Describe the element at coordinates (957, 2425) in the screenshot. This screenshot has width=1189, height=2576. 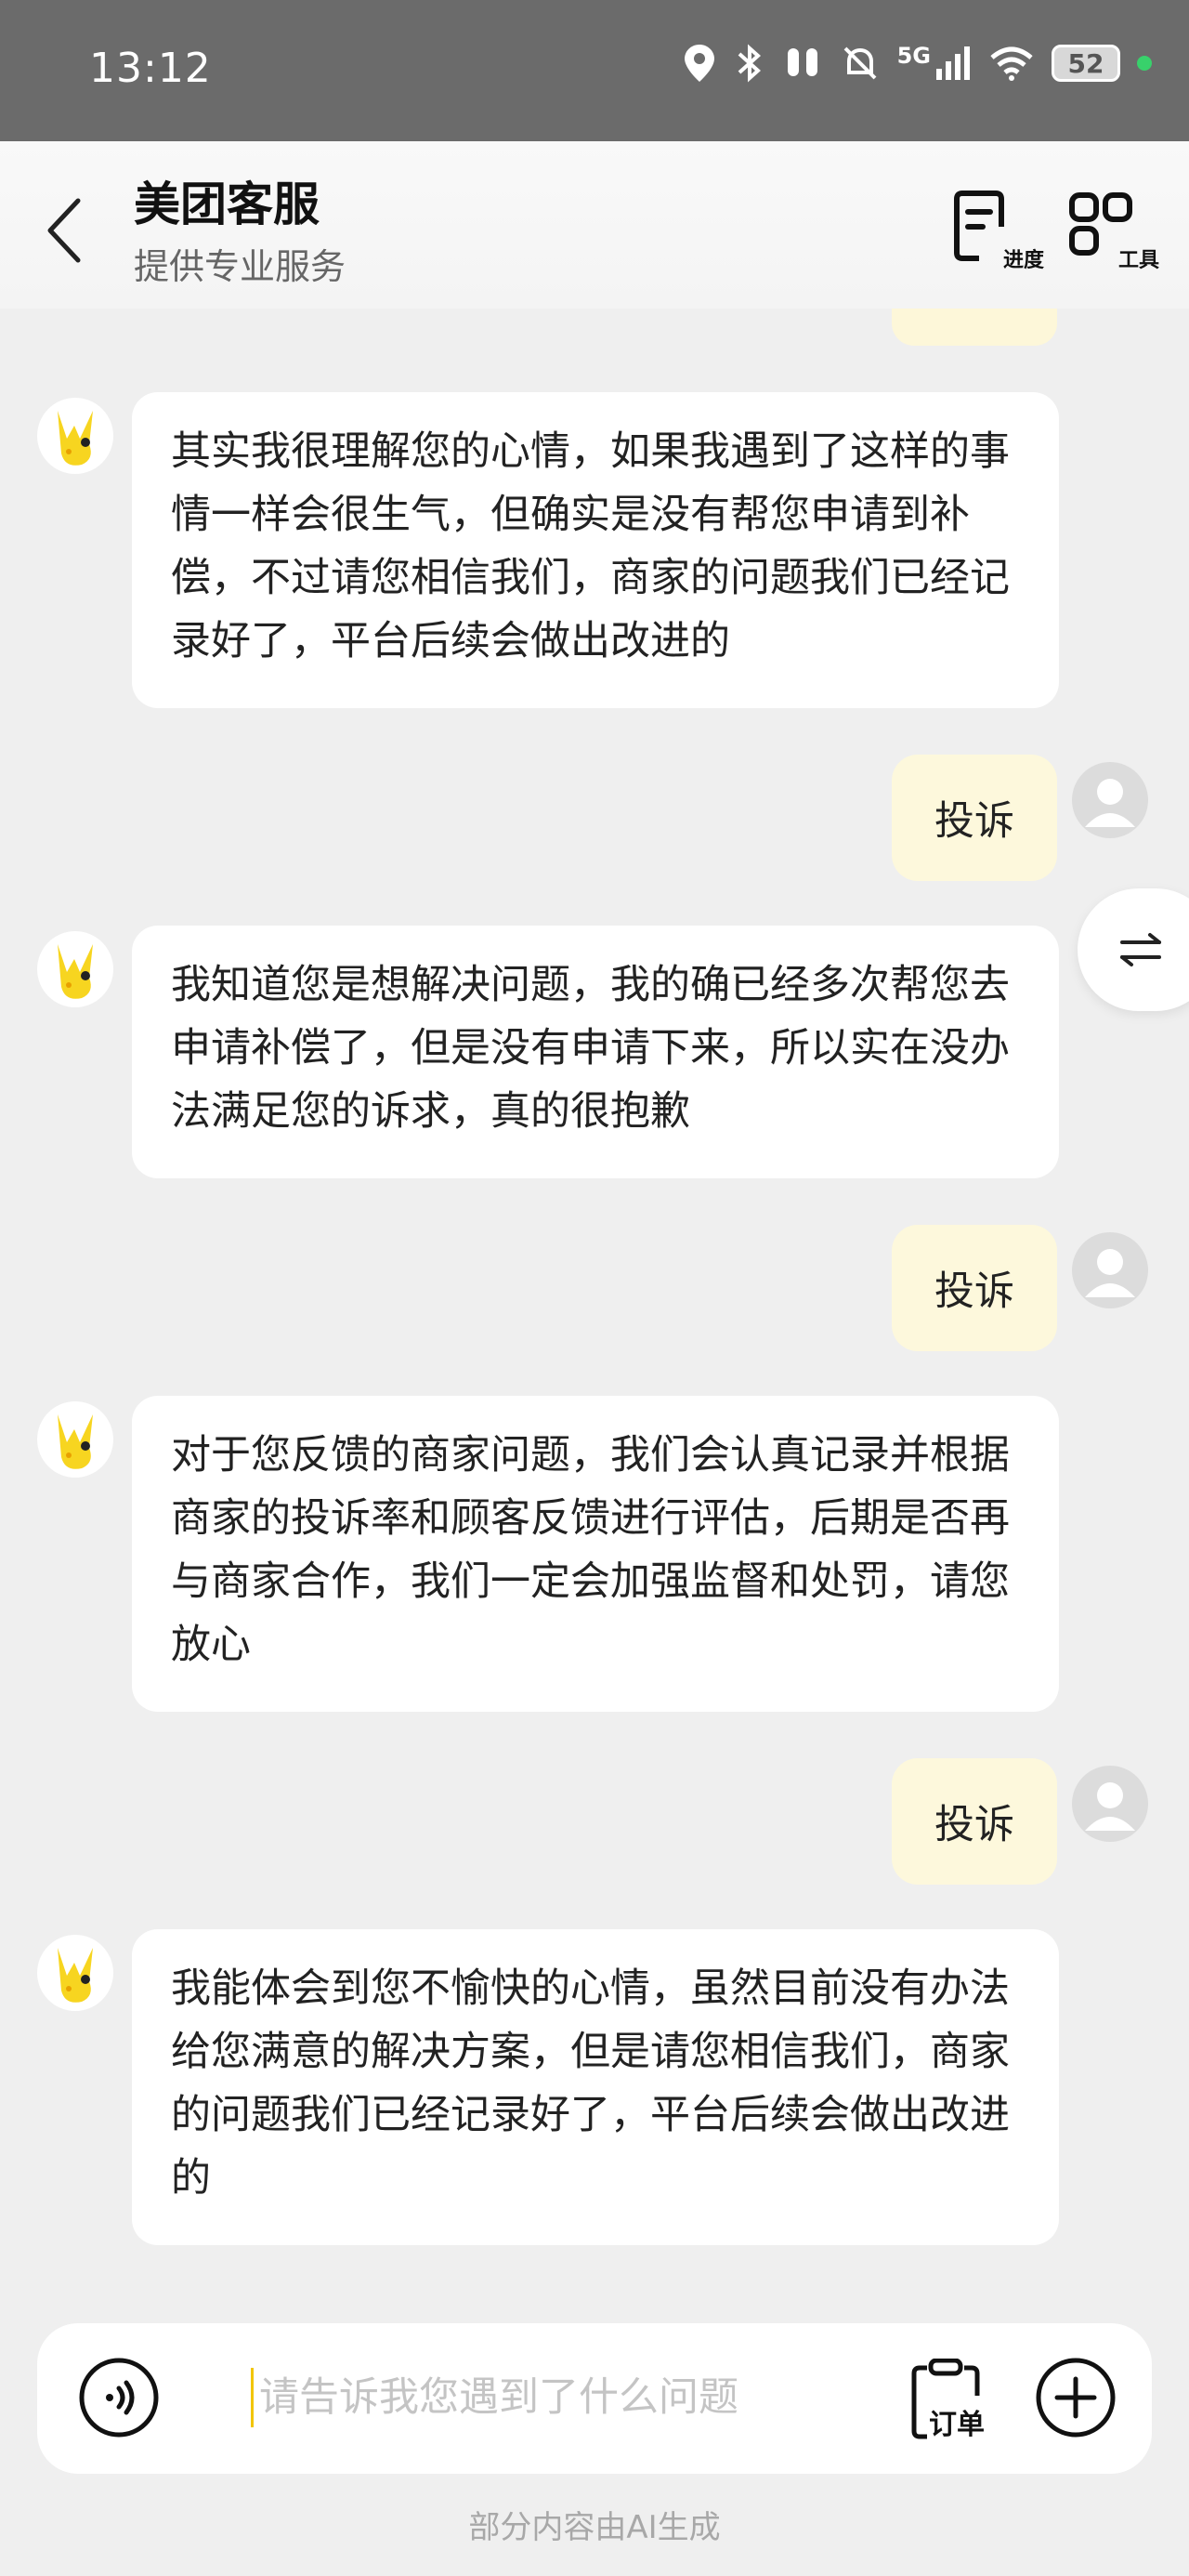
I see `order-label: 订单` at that location.